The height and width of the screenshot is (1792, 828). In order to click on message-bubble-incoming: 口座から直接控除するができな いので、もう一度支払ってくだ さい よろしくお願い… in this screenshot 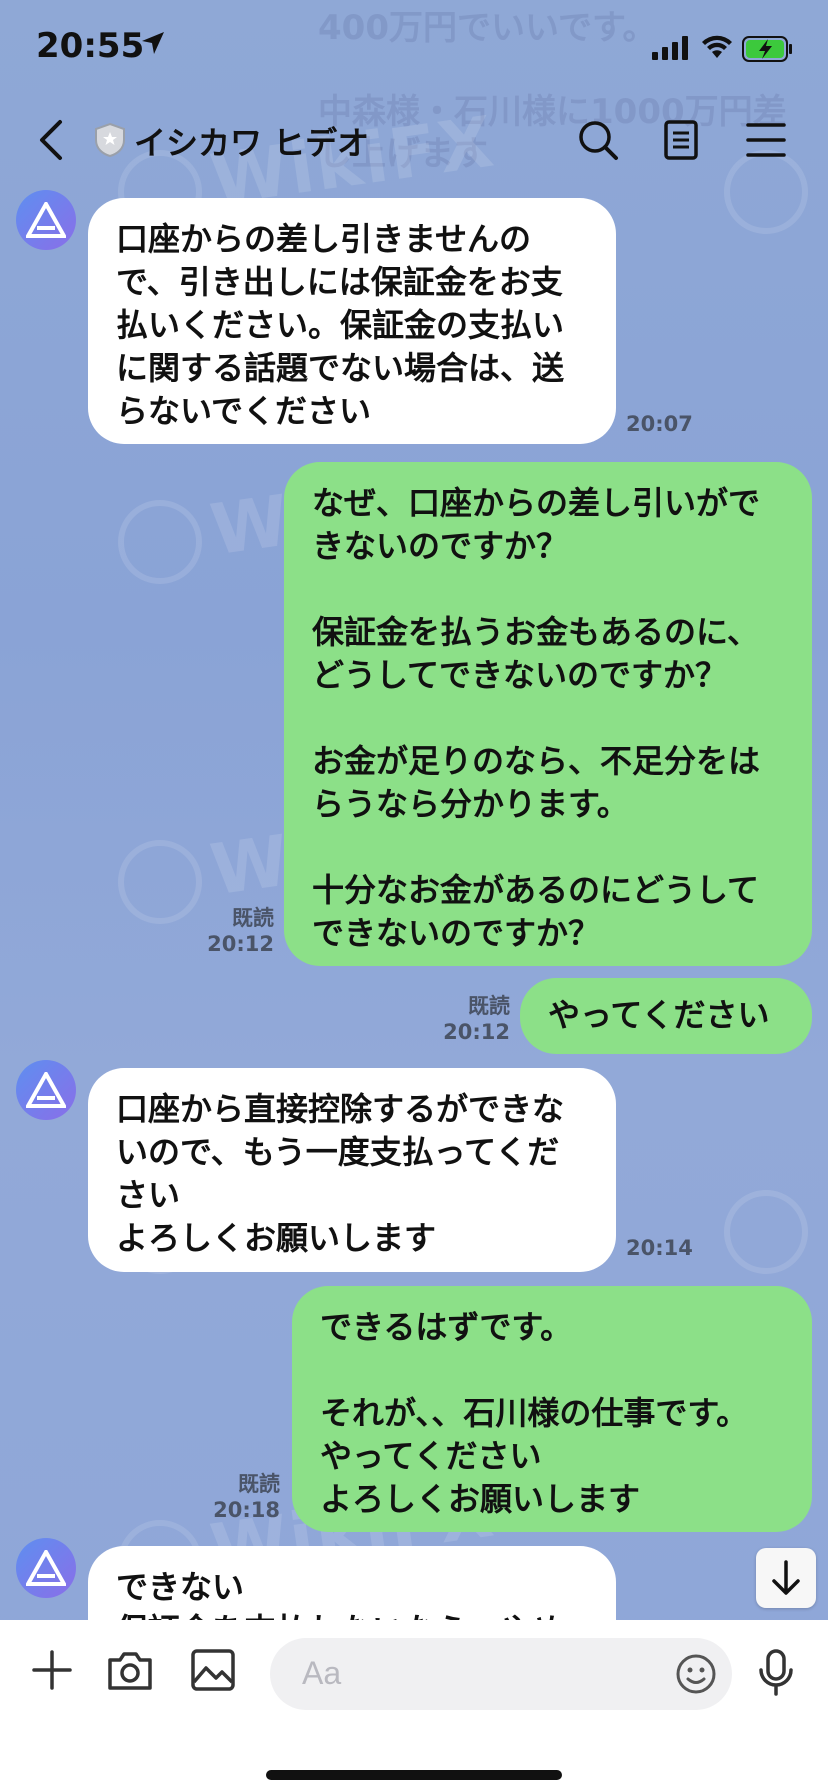, I will do `click(352, 1170)`.